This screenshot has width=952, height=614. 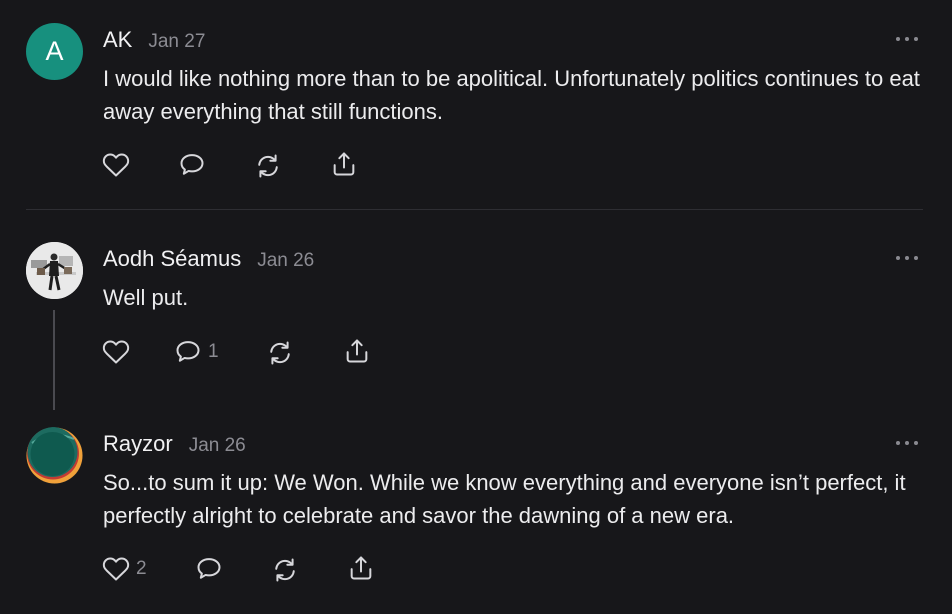 What do you see at coordinates (141, 568) in the screenshot?
I see `like-count: 2` at bounding box center [141, 568].